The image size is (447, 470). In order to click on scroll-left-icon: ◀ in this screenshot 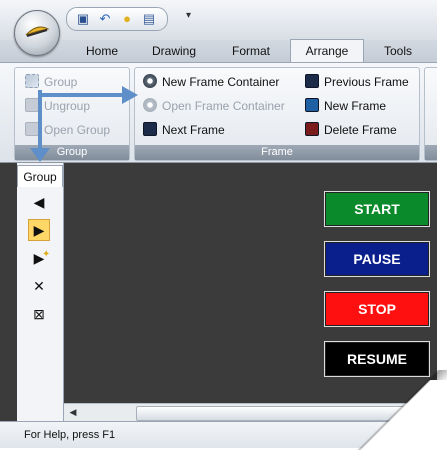, I will do `click(73, 412)`.